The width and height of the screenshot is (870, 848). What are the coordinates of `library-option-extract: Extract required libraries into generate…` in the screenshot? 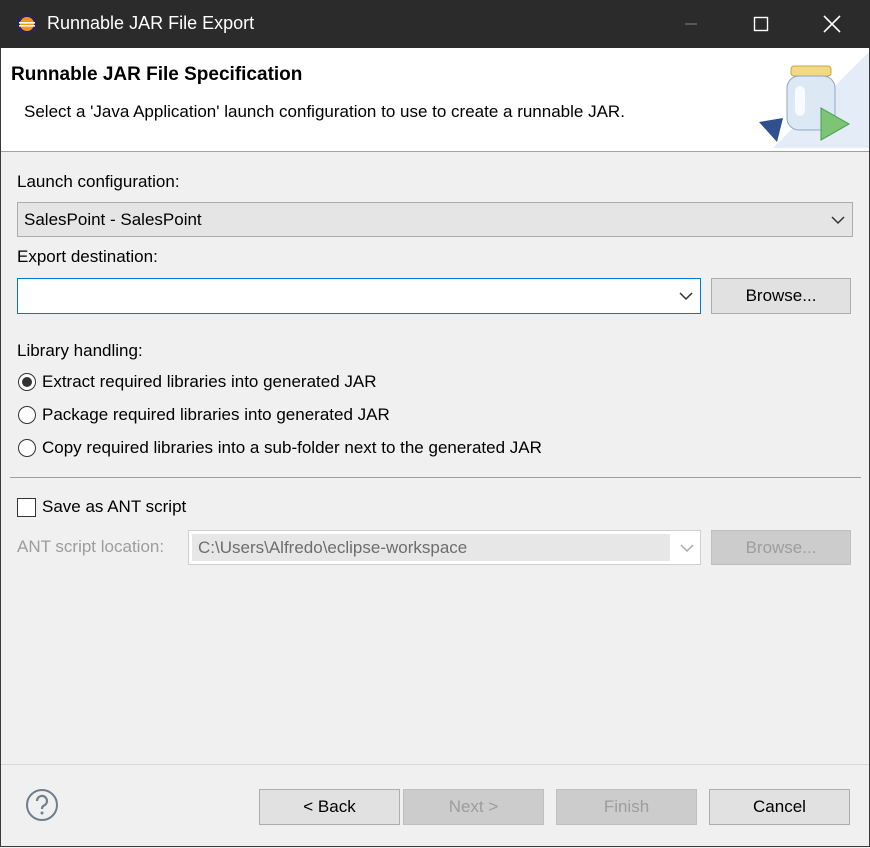 It's located at (318, 383).